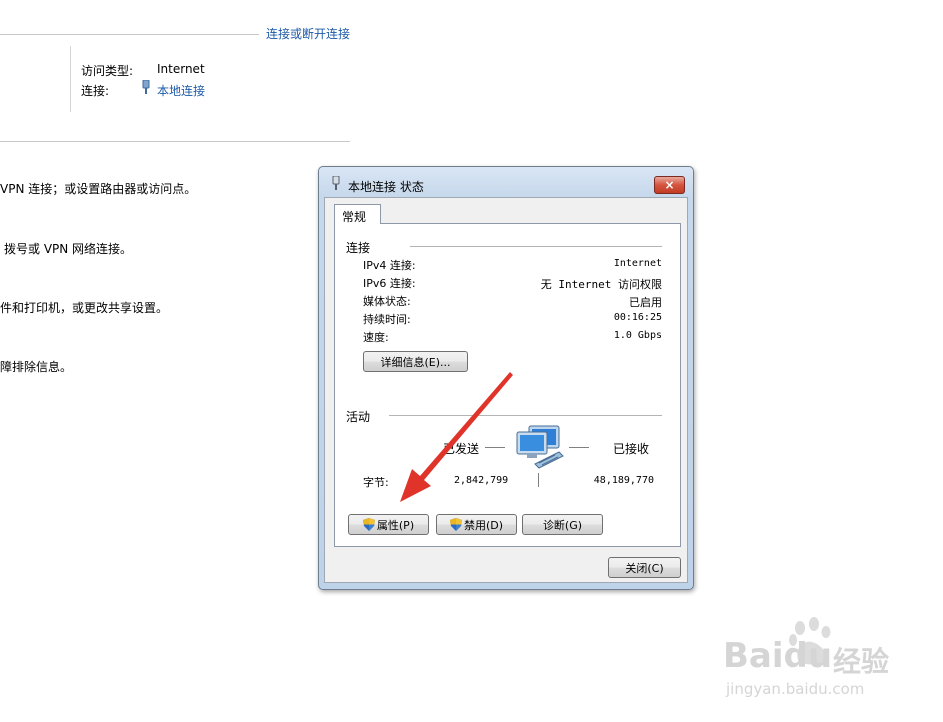 This screenshot has height=722, width=943. Describe the element at coordinates (637, 263) in the screenshot. I see `ipv4-value: Internet` at that location.